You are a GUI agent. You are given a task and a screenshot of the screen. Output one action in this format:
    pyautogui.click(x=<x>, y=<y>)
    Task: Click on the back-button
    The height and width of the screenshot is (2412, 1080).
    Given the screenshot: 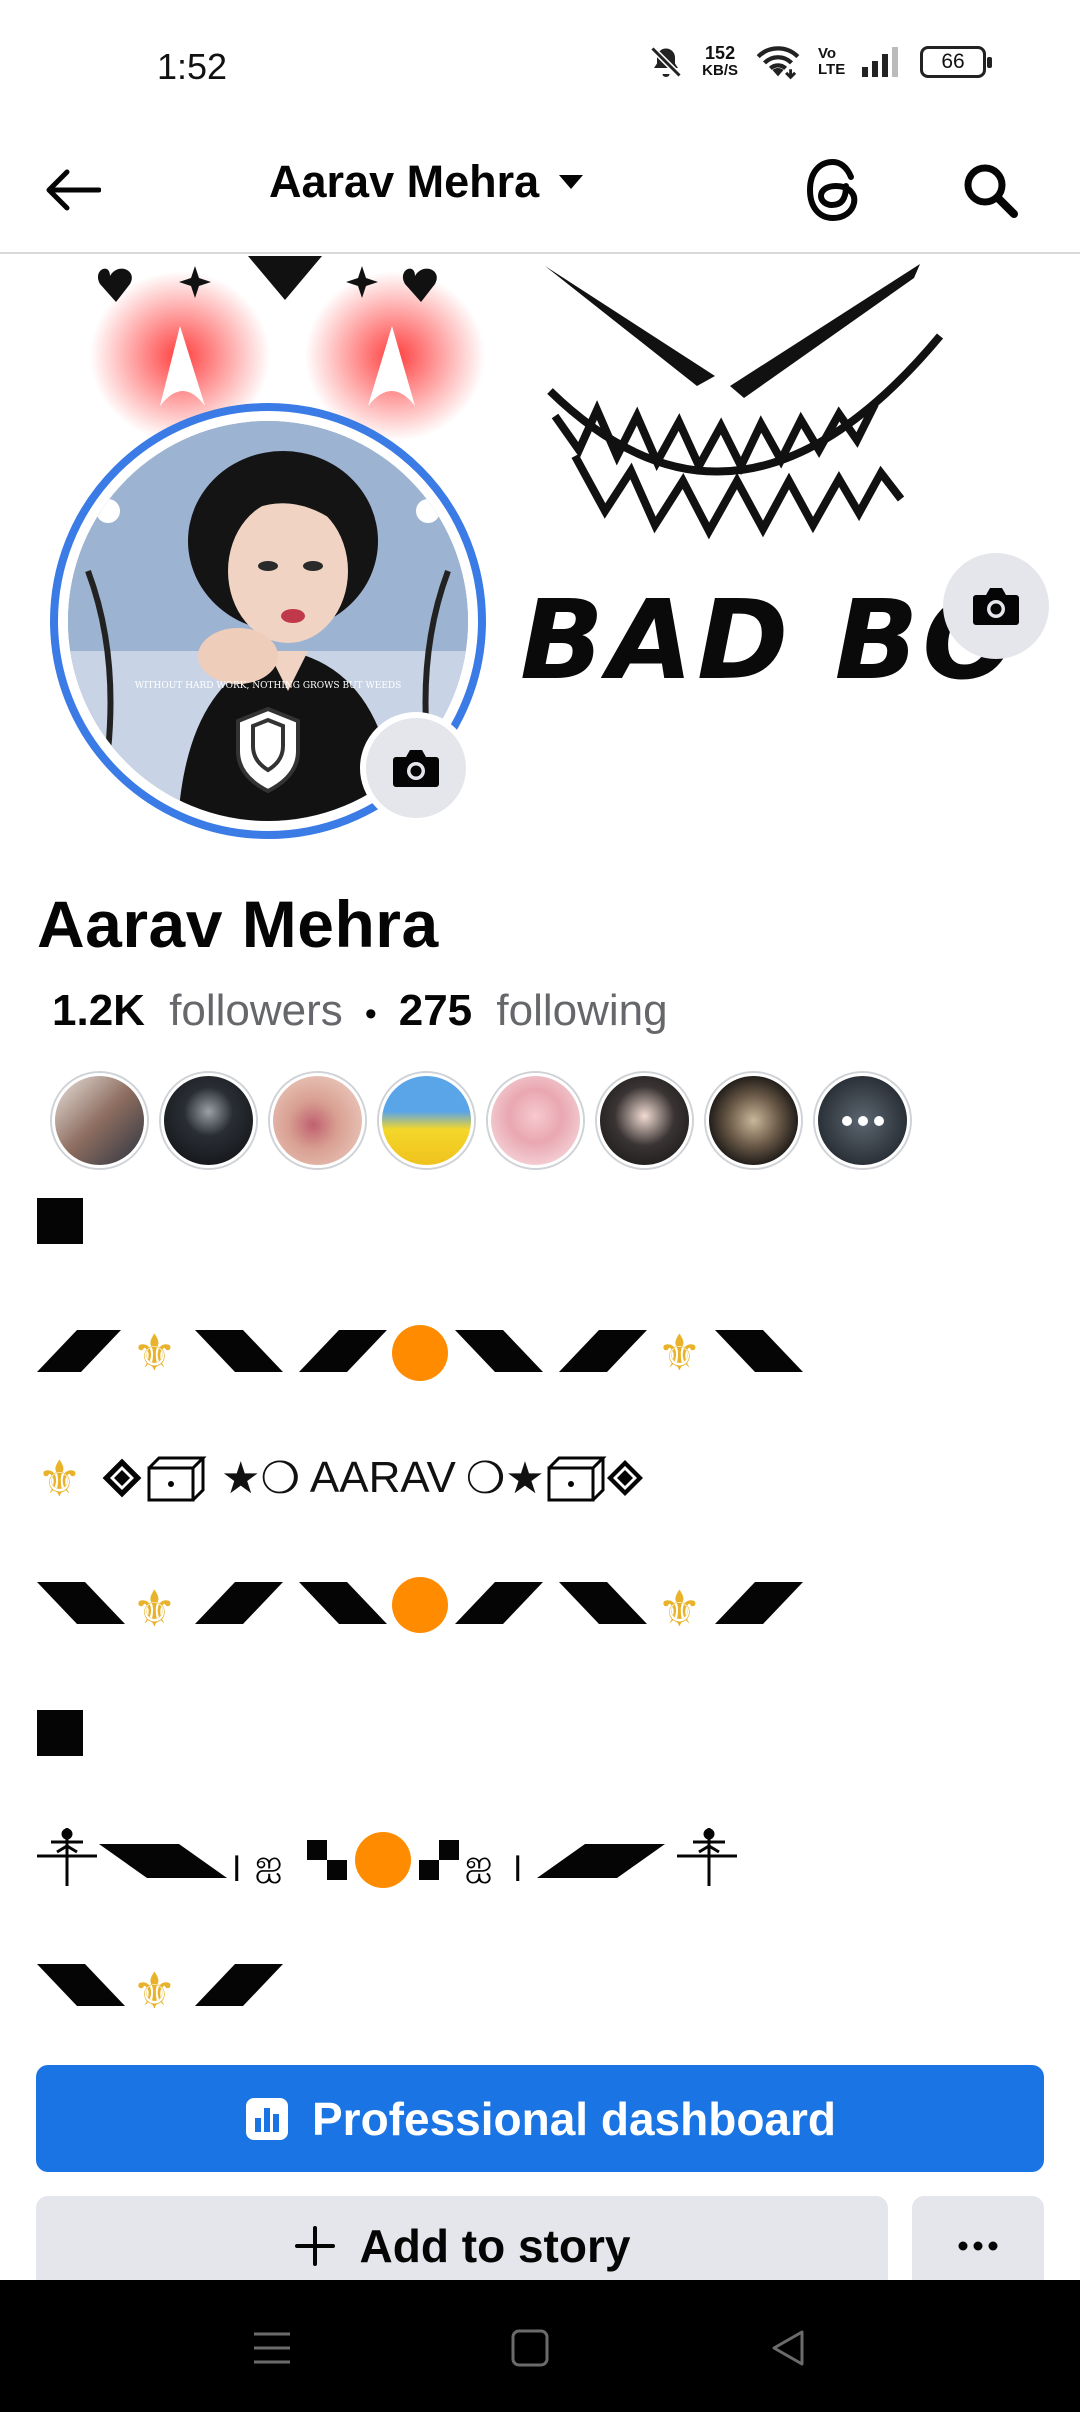 What is the action you would take?
    pyautogui.click(x=72, y=190)
    